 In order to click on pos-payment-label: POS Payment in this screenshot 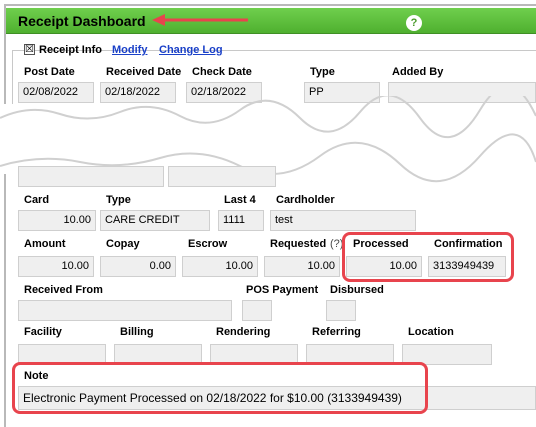, I will do `click(282, 290)`.